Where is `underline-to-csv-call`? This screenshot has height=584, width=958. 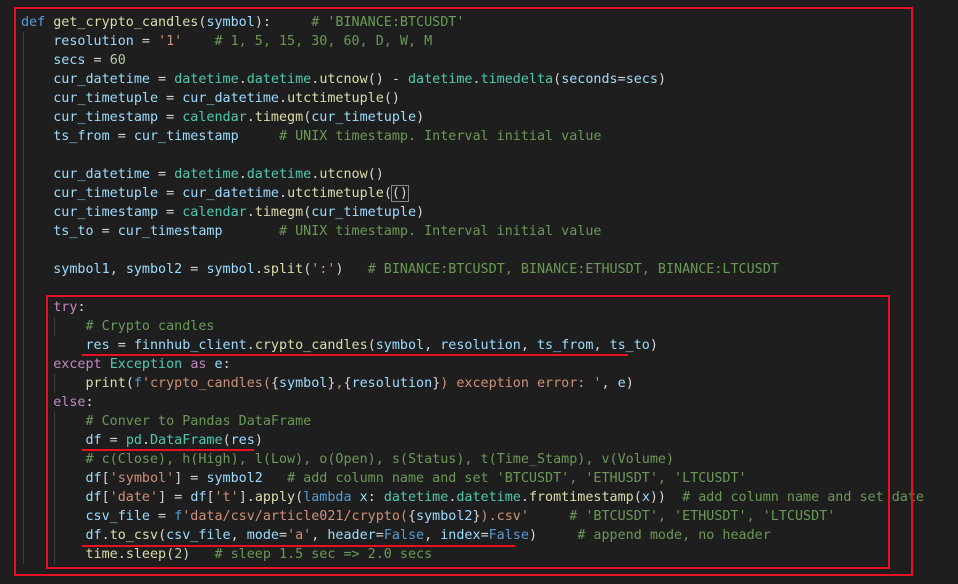 underline-to-csv-call is located at coordinates (298, 546).